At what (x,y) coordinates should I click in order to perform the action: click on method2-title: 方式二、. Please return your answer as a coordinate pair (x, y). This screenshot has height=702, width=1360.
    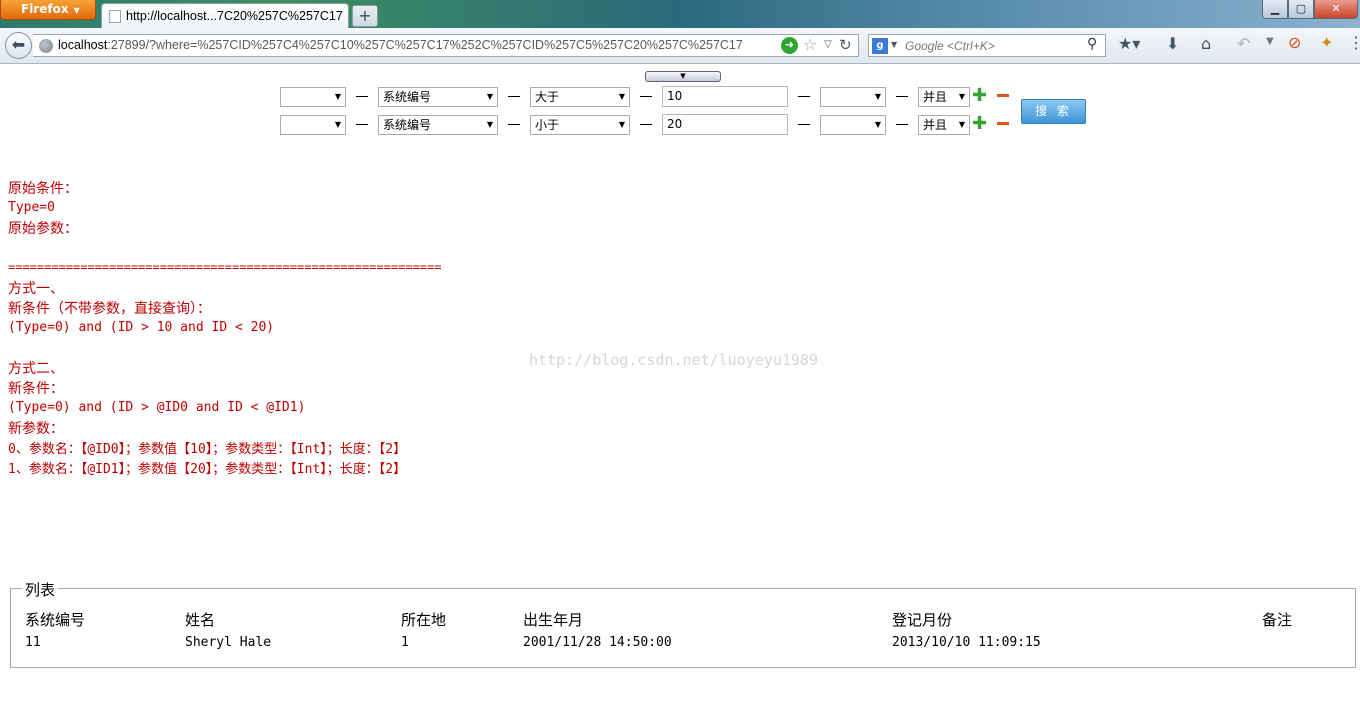
    Looking at the image, I should click on (36, 369).